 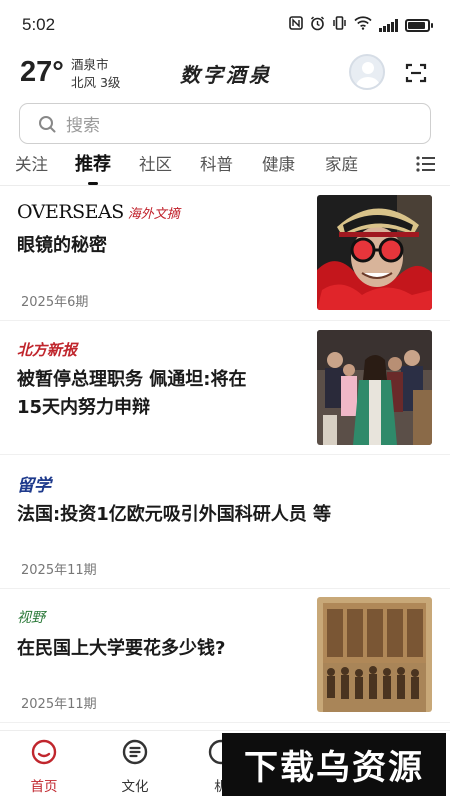 I want to click on source-logo: 留学, so click(x=34, y=483).